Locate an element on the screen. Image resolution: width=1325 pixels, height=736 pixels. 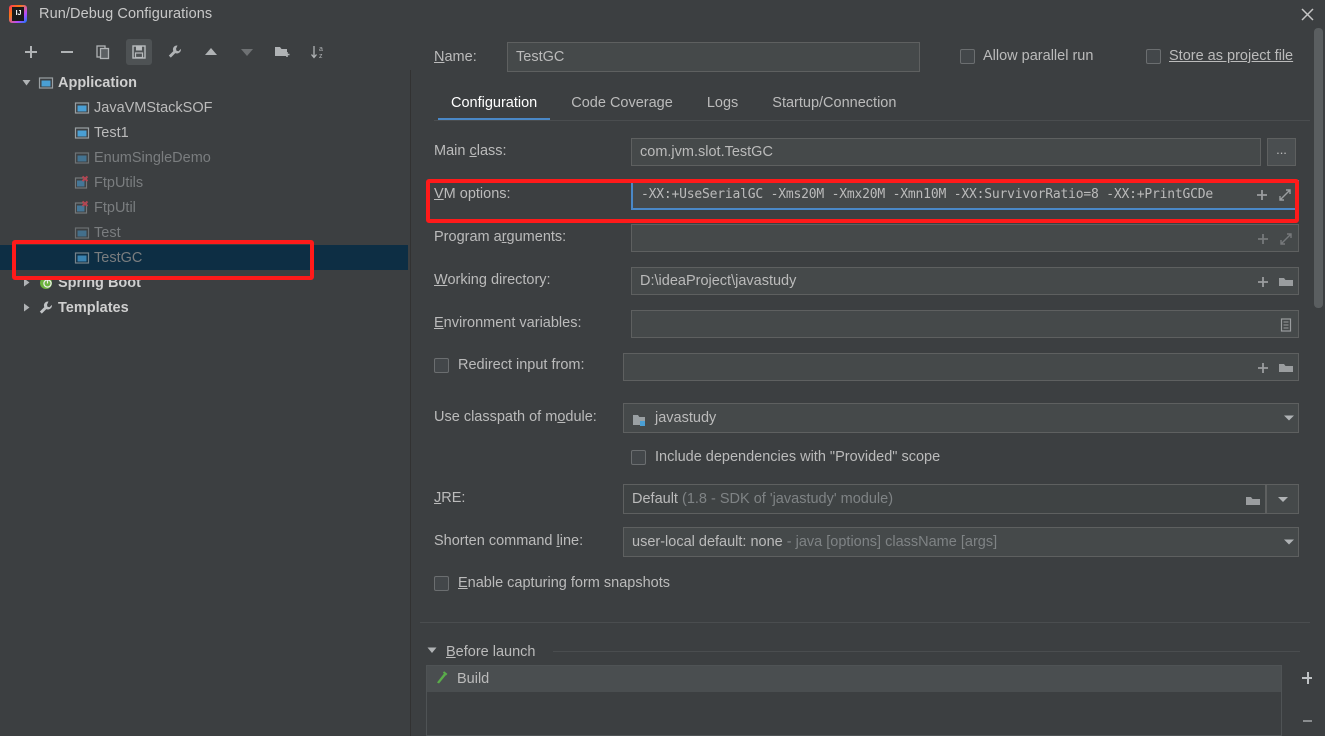
shorten-command-line-dropdown-arrow is located at coordinates (1289, 542).